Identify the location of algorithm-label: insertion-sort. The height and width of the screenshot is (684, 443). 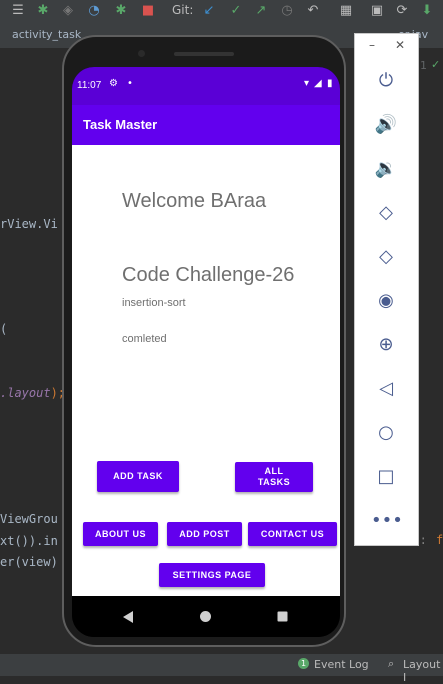
(154, 303).